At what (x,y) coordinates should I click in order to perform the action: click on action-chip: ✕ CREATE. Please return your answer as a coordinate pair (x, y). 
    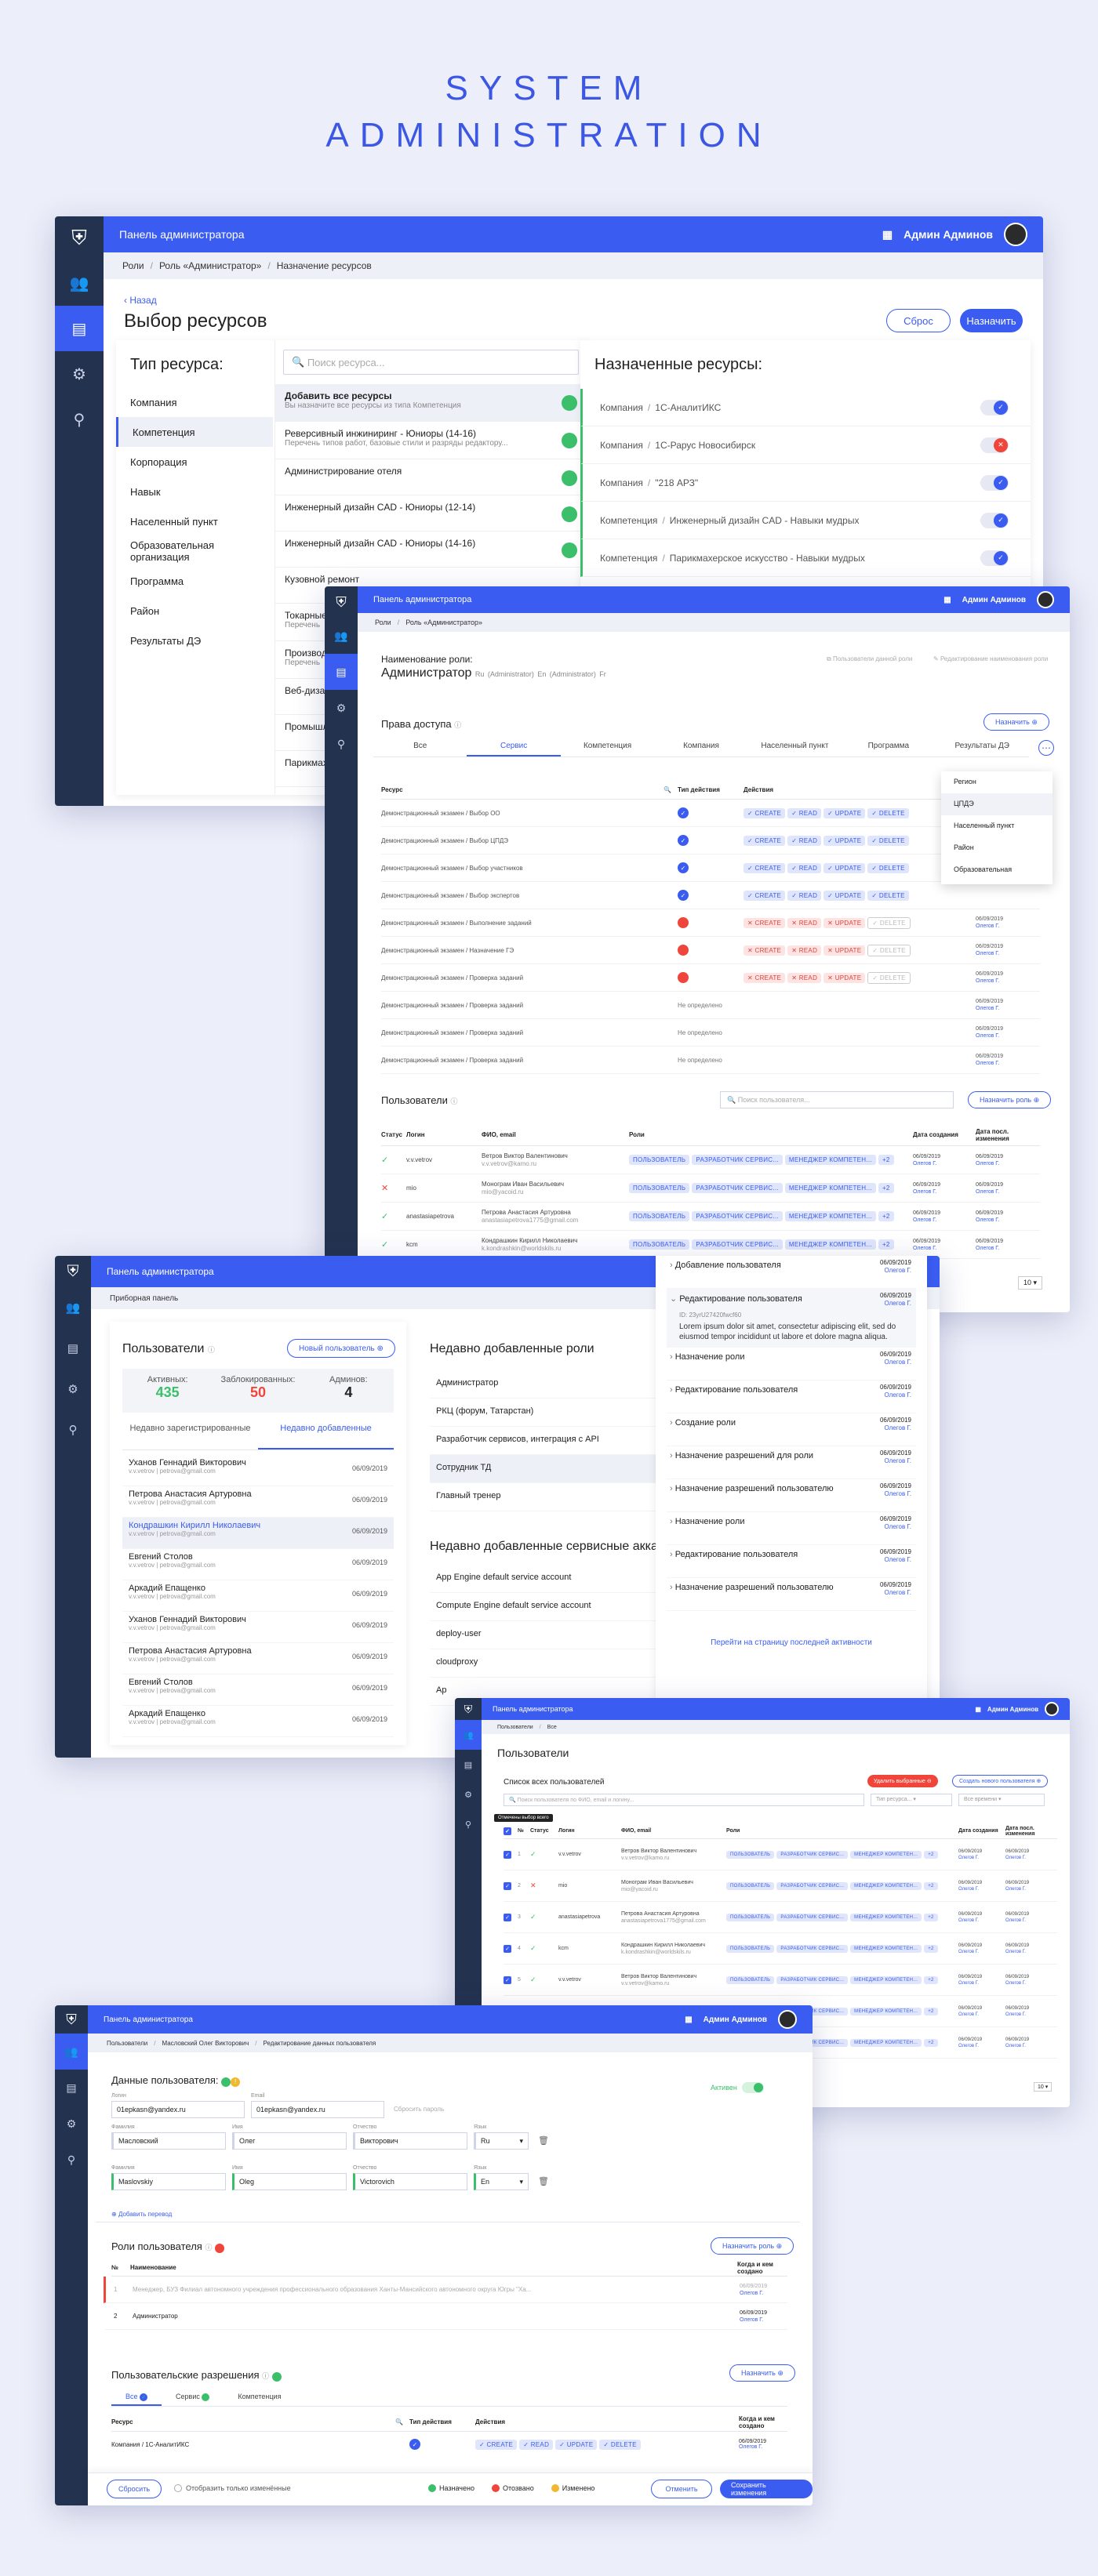
    Looking at the image, I should click on (765, 978).